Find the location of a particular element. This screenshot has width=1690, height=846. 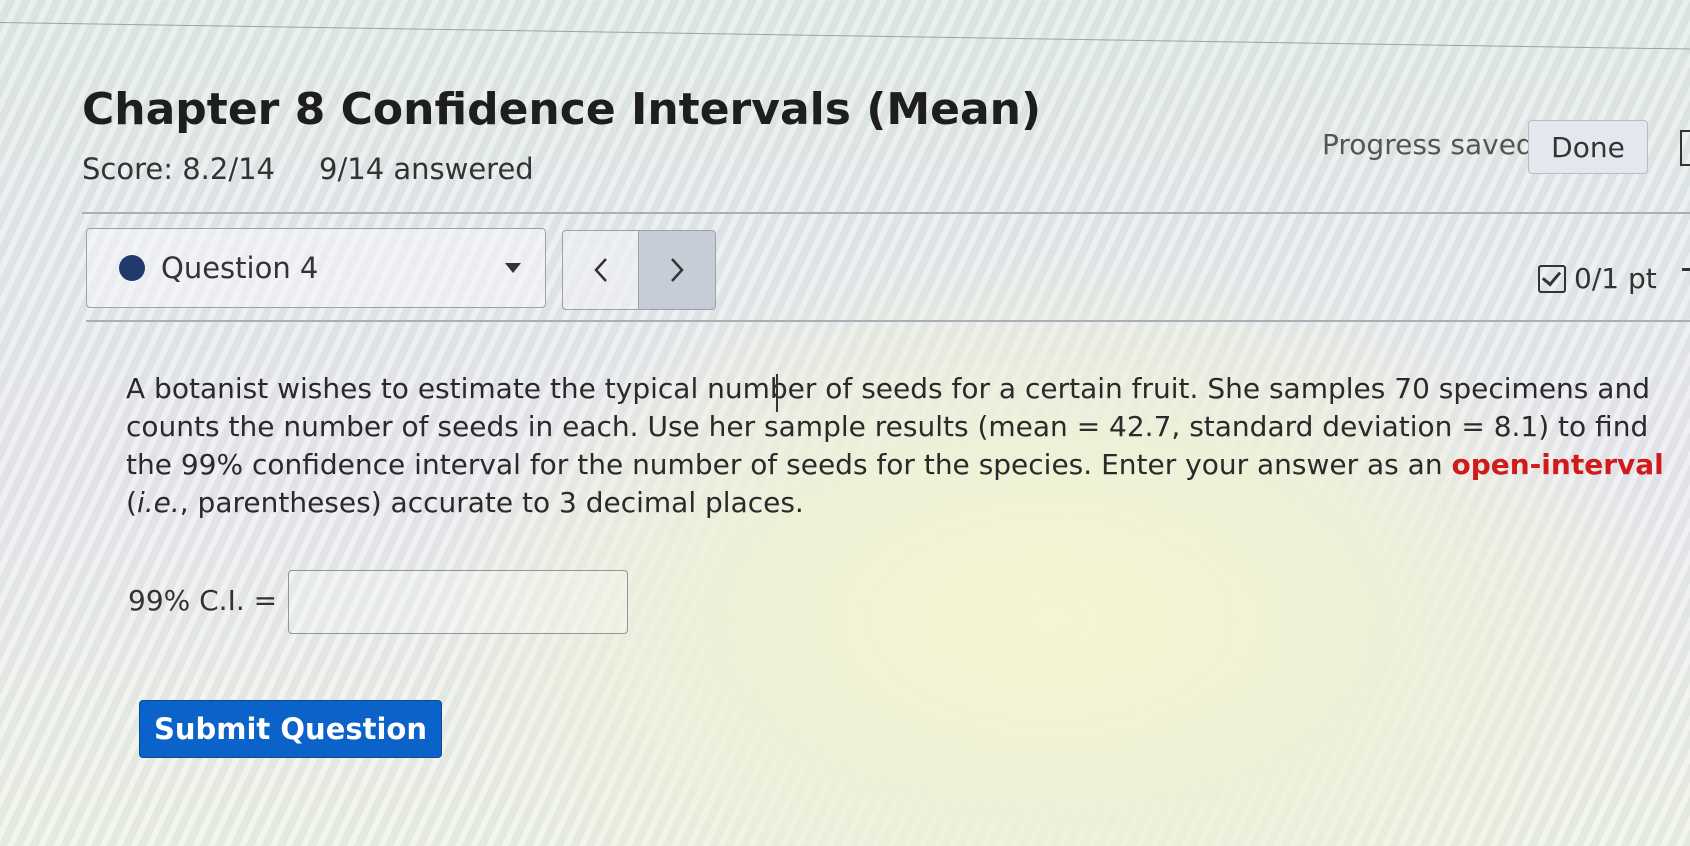

assignment-title: Chapter 8 Confidence Intervals (Mean) is located at coordinates (562, 109).